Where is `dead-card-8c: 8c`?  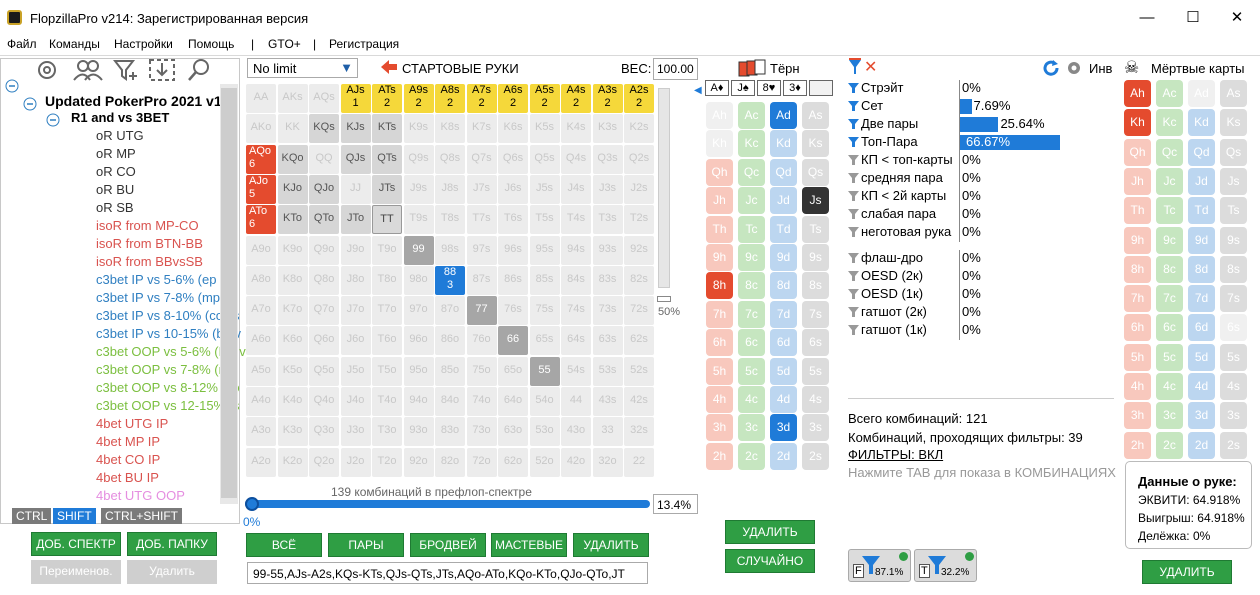 dead-card-8c: 8c is located at coordinates (1169, 269).